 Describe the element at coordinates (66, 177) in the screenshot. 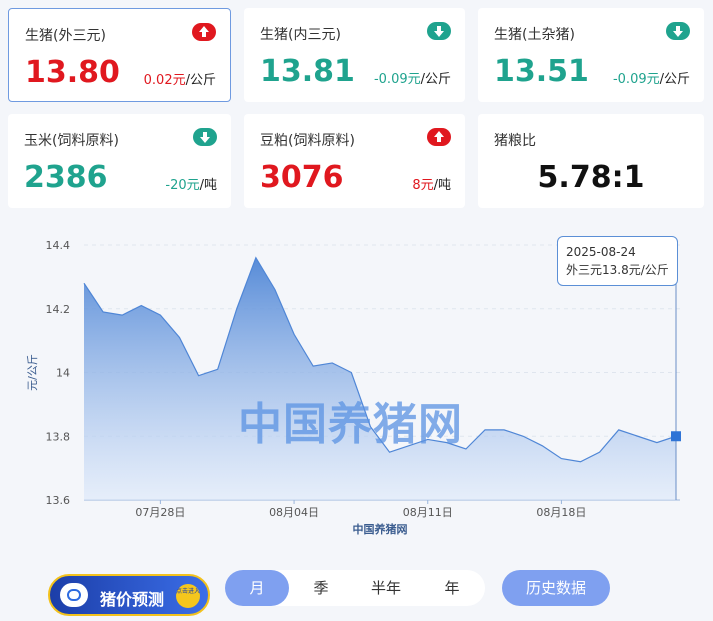

I see `card-price: 2386` at that location.